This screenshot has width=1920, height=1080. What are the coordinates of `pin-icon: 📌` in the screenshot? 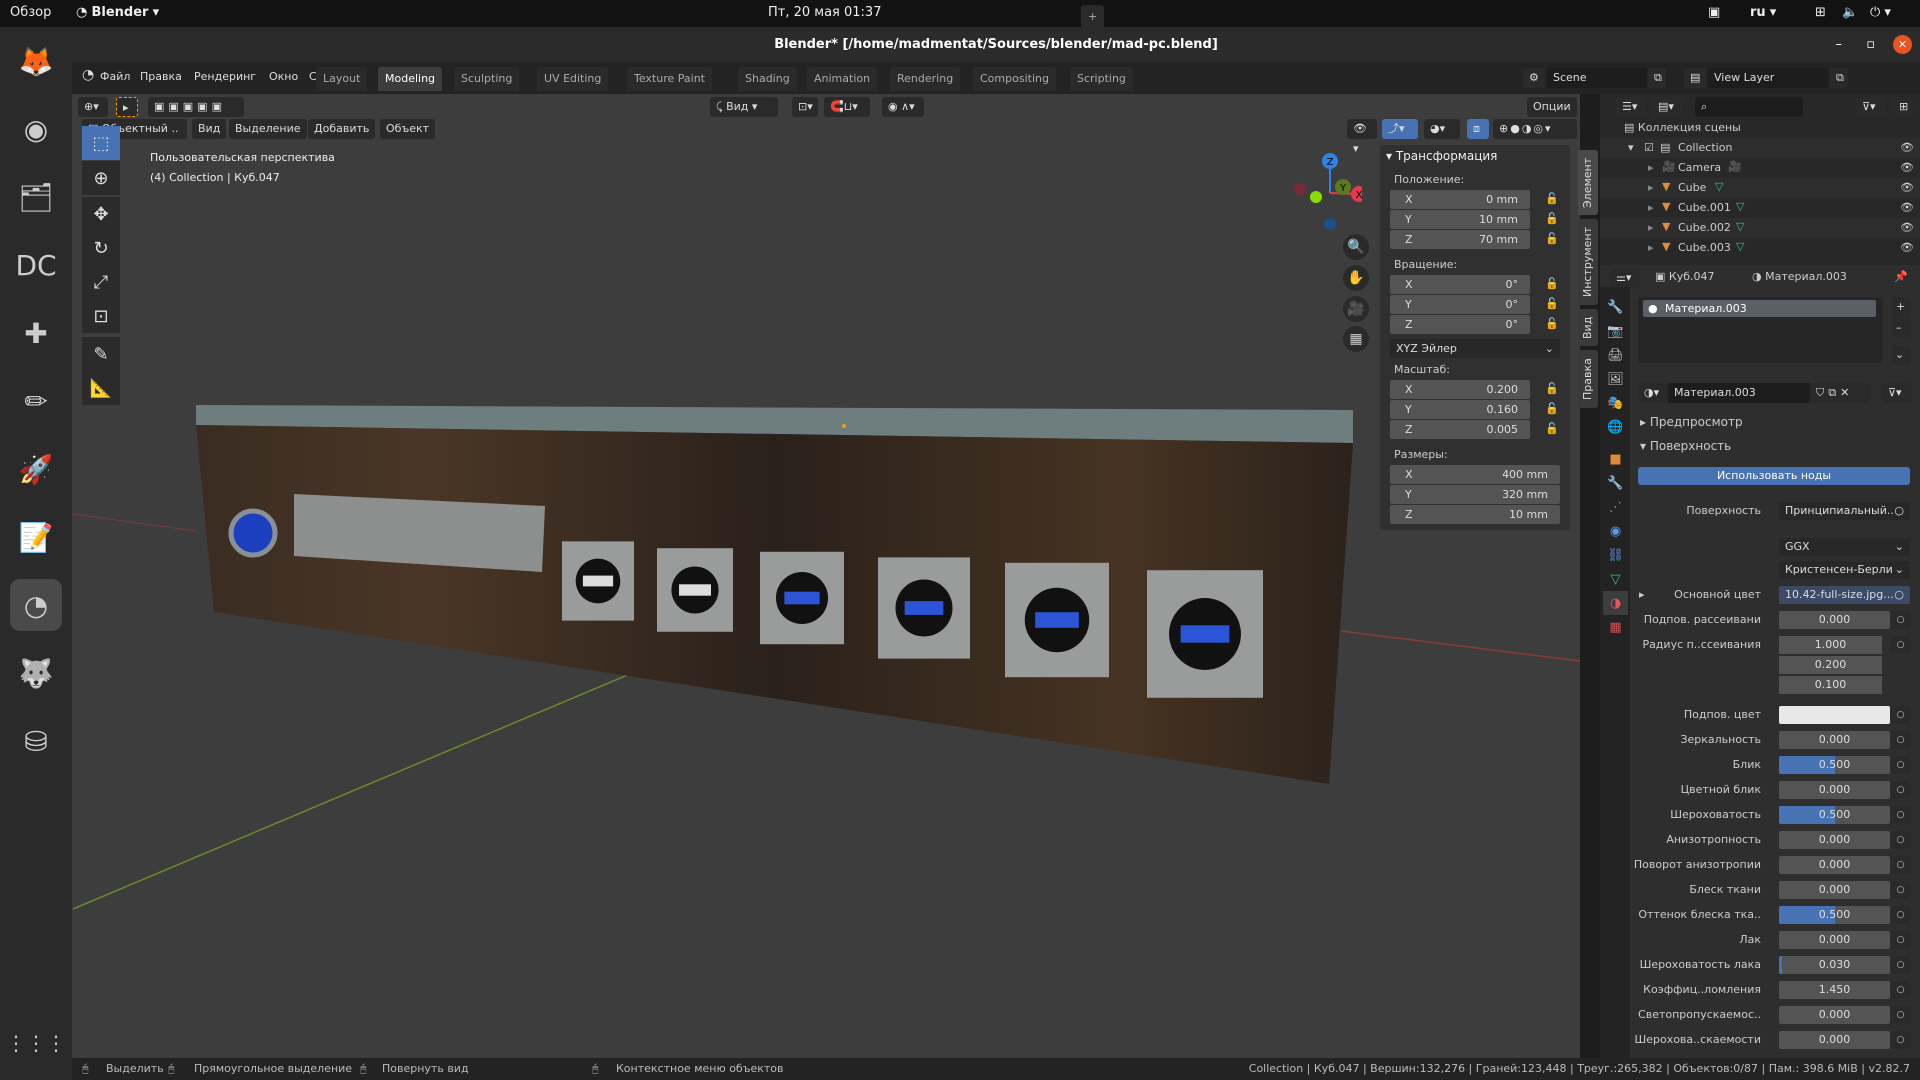 It's located at (1901, 276).